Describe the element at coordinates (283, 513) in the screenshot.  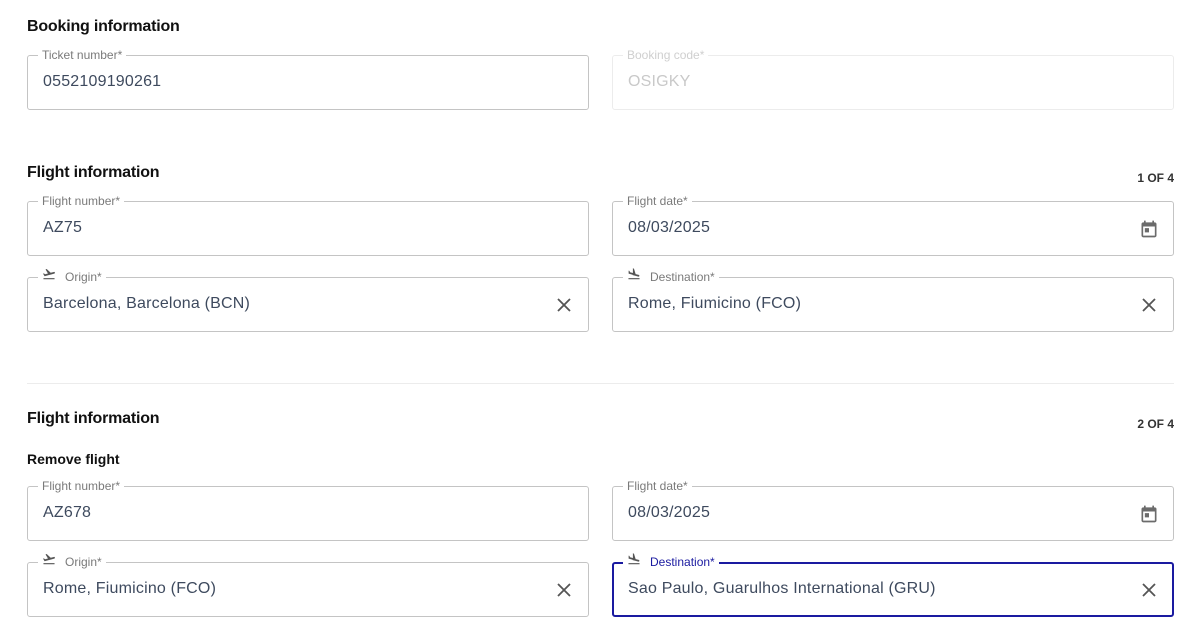
I see `flight-2-number-input` at that location.